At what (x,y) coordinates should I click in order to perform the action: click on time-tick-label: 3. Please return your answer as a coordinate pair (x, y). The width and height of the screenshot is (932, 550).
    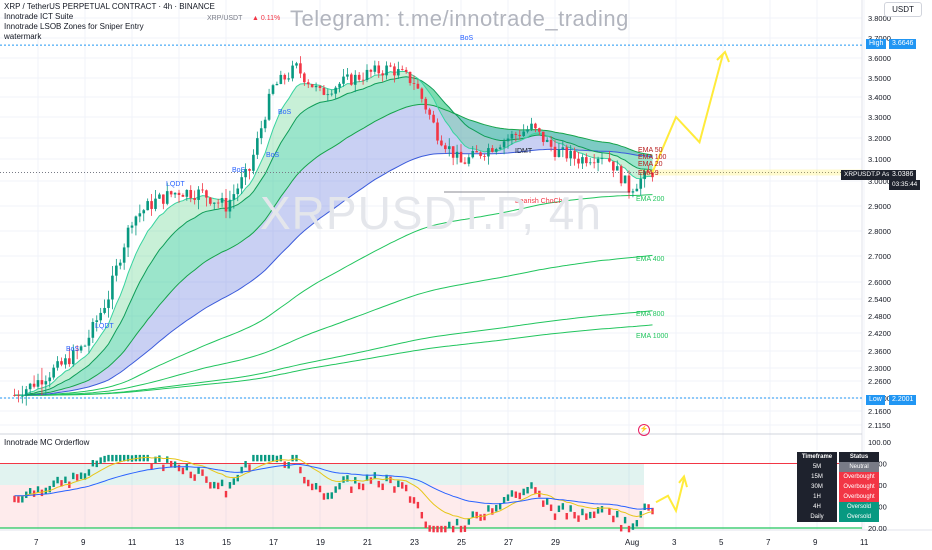
    Looking at the image, I should click on (674, 542).